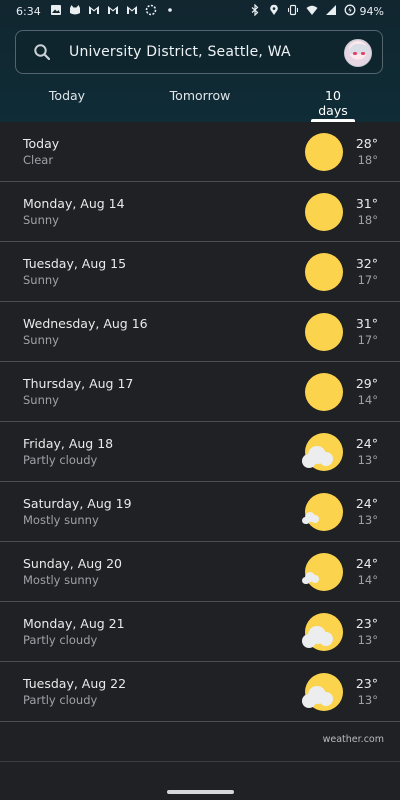  I want to click on tab-10-days: 10 days, so click(333, 105).